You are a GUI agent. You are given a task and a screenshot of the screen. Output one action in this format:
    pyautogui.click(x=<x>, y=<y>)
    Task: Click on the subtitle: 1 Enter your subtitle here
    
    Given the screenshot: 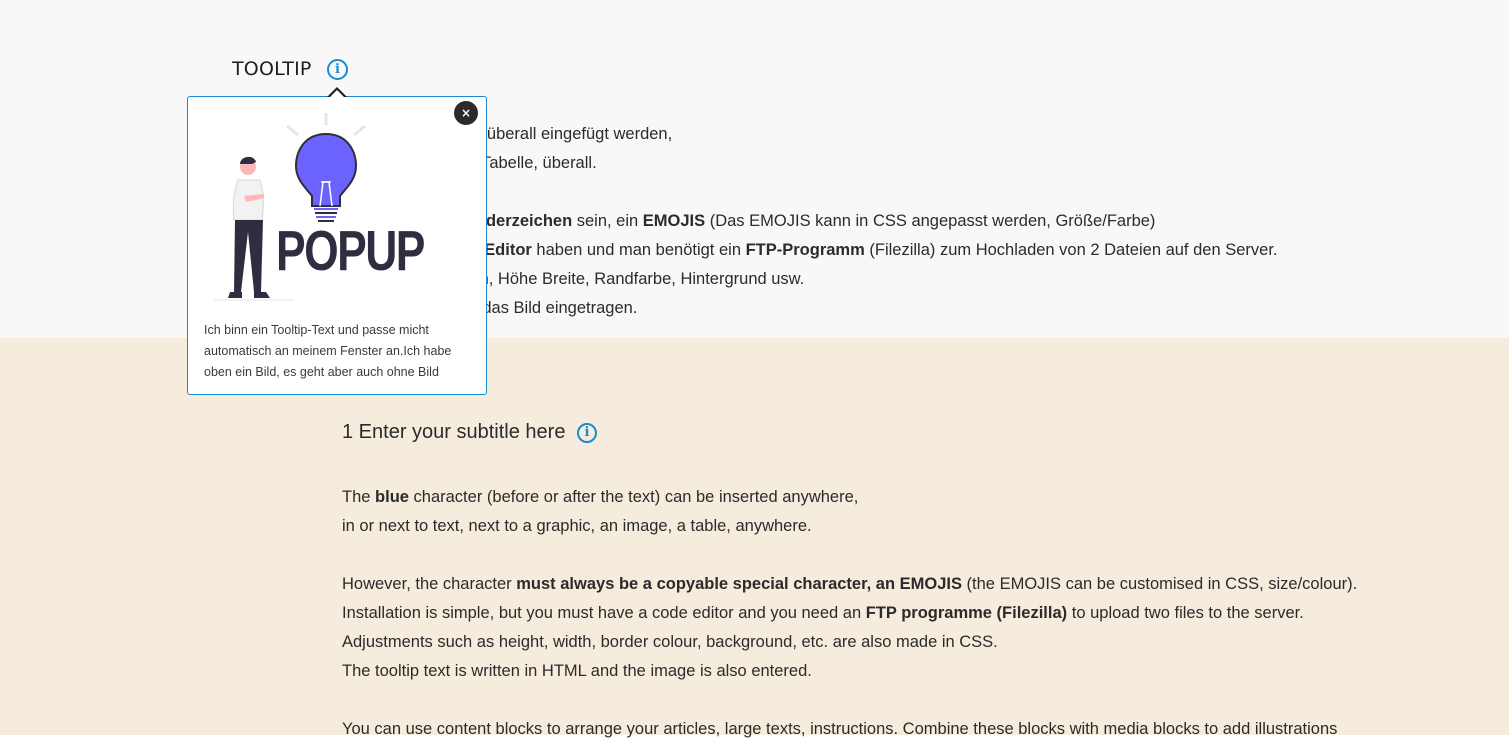 What is the action you would take?
    pyautogui.click(x=454, y=432)
    